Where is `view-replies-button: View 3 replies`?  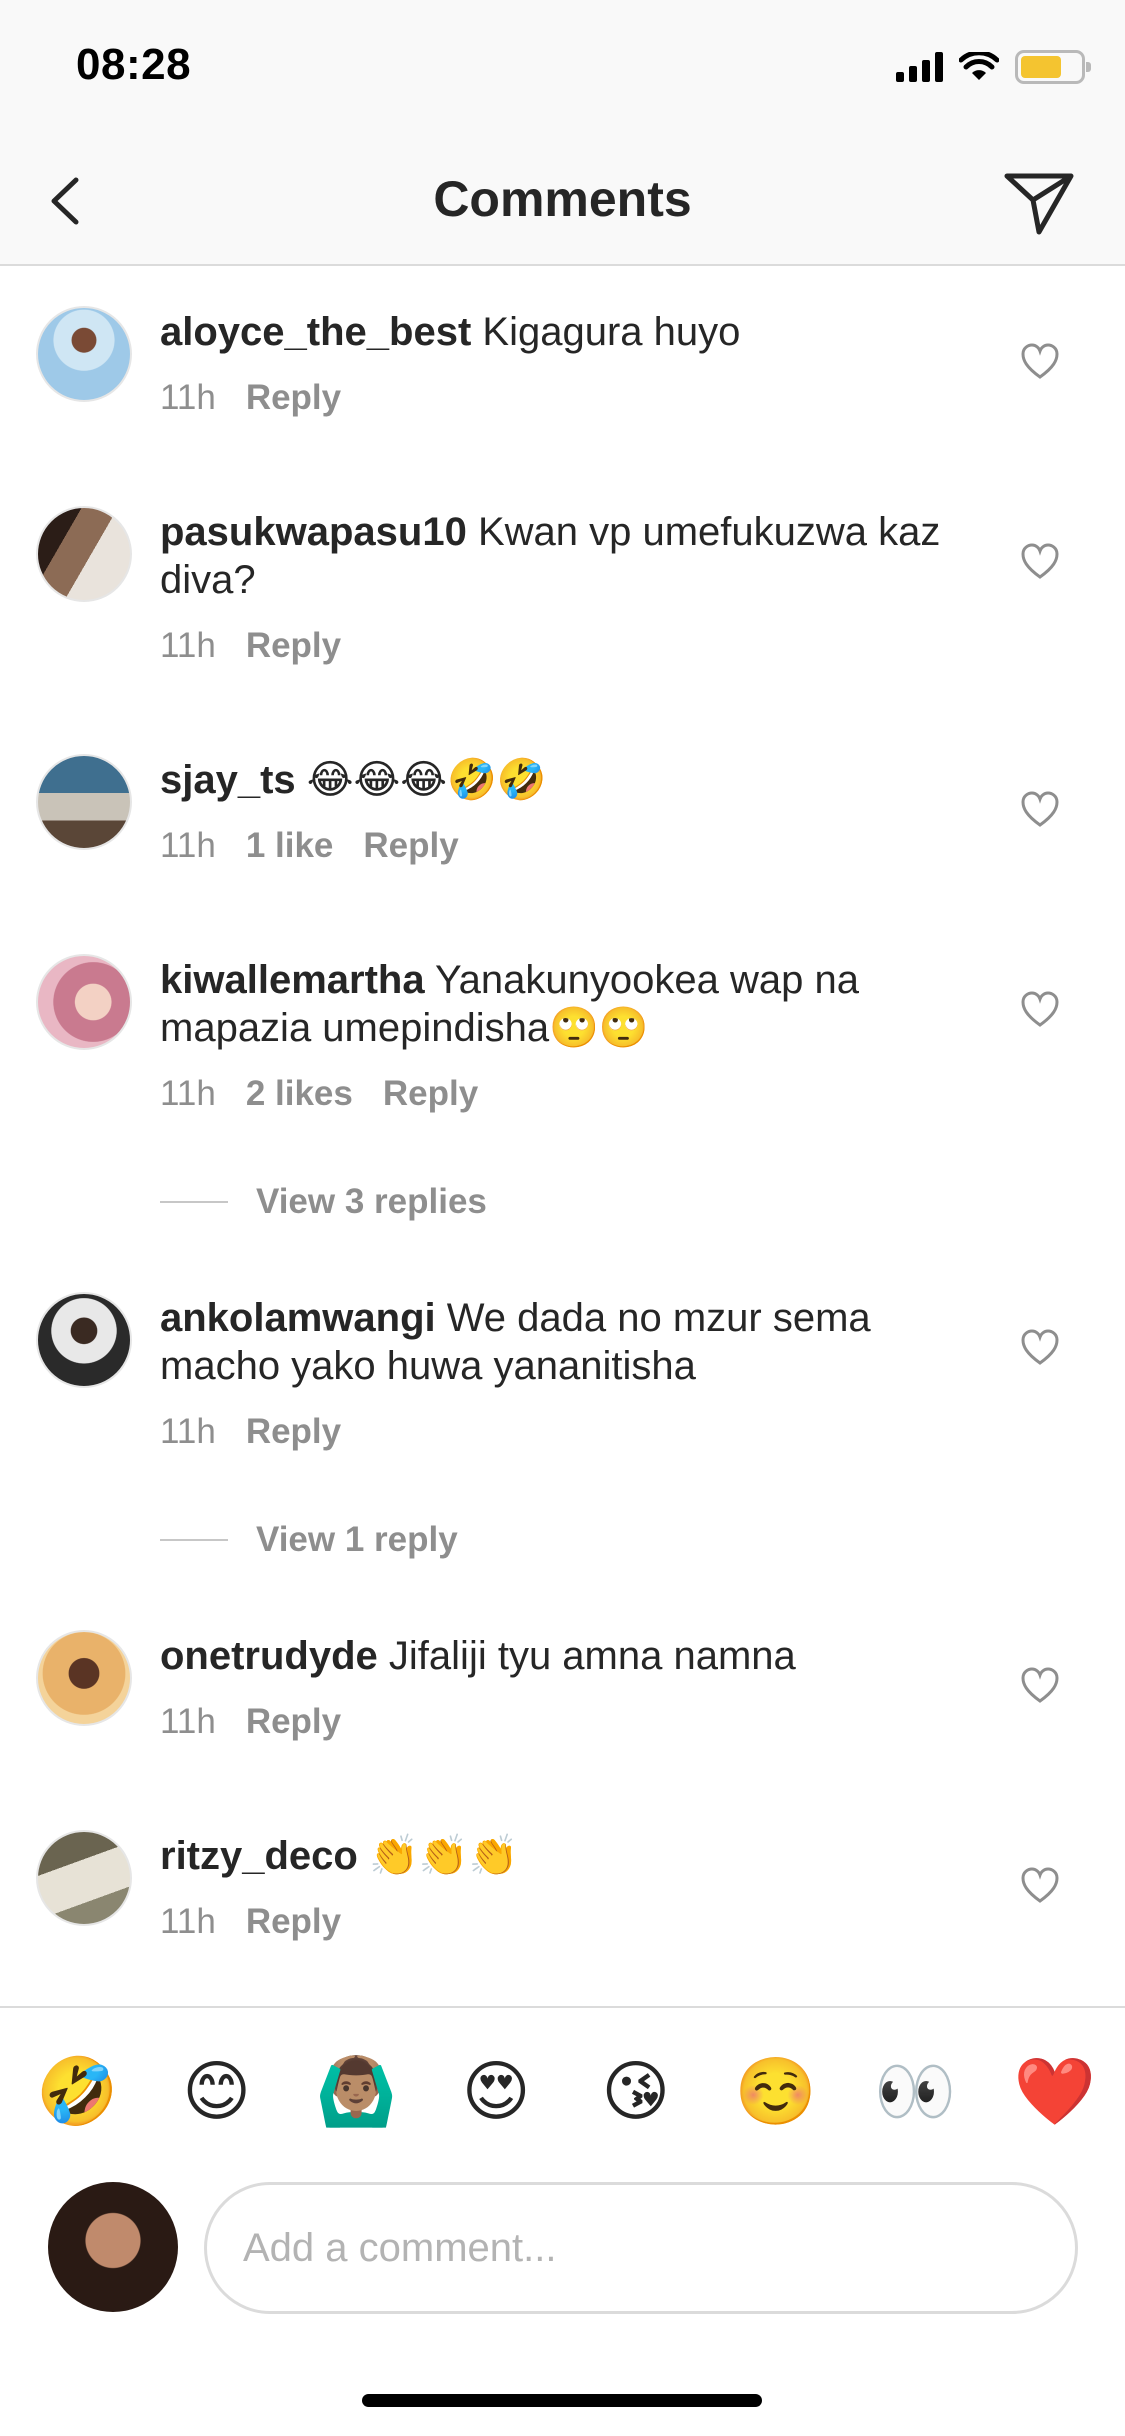
view-replies-button: View 3 replies is located at coordinates (323, 1202).